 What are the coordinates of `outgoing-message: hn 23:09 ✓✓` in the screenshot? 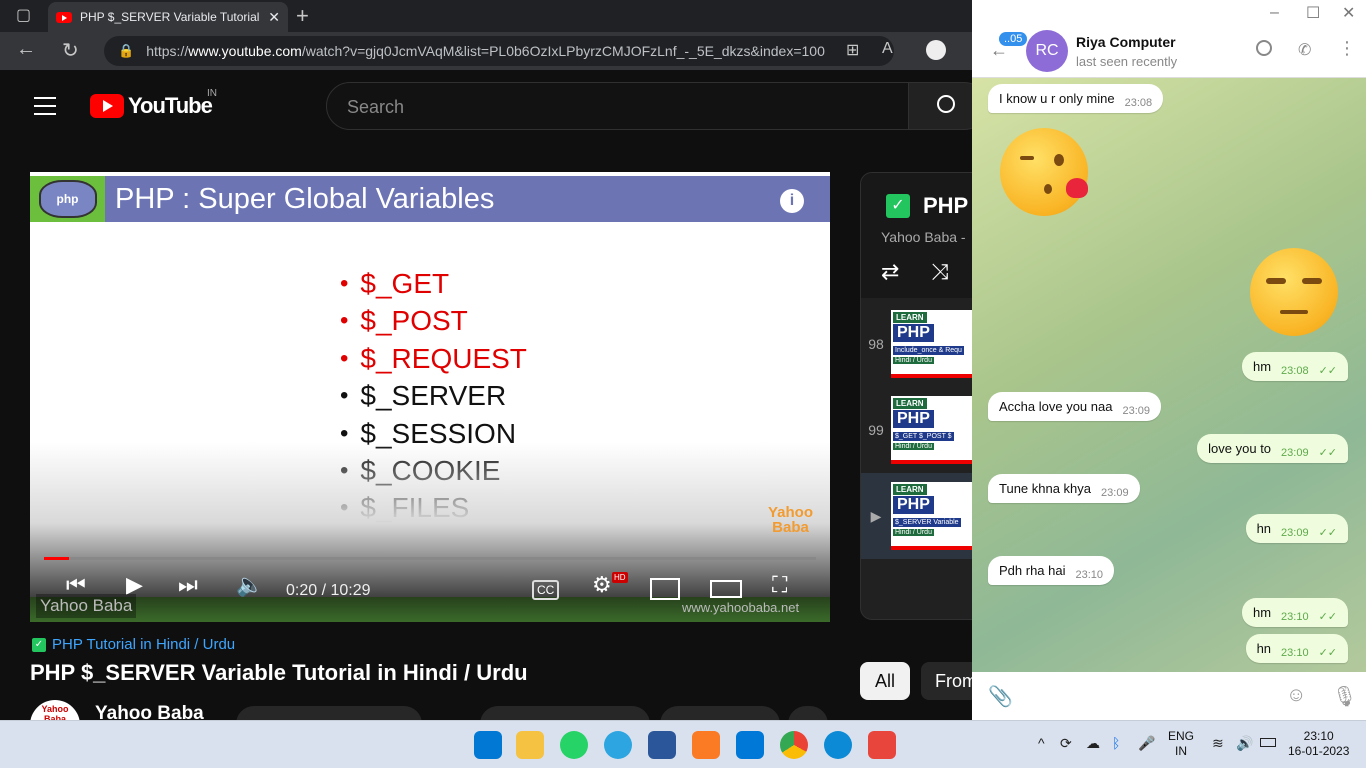 It's located at (1296, 528).